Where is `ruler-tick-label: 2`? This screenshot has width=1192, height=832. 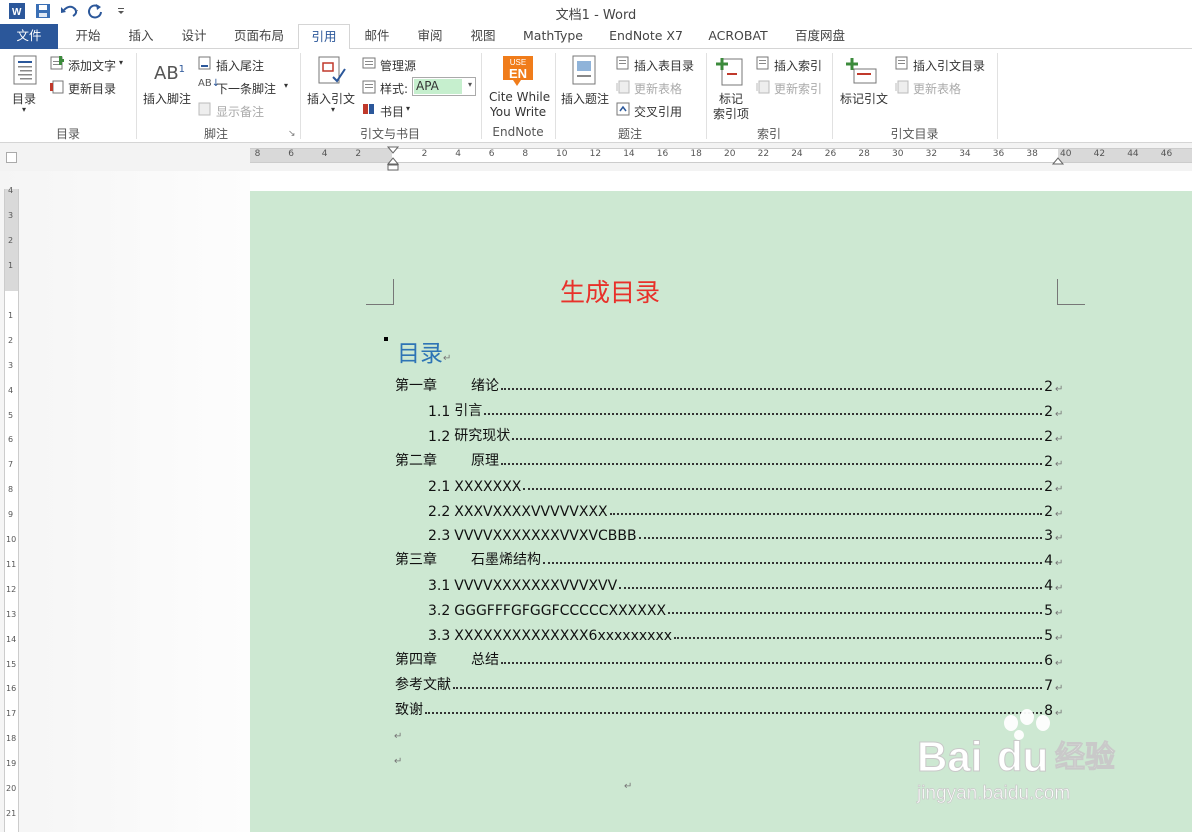
ruler-tick-label: 2 is located at coordinates (358, 154).